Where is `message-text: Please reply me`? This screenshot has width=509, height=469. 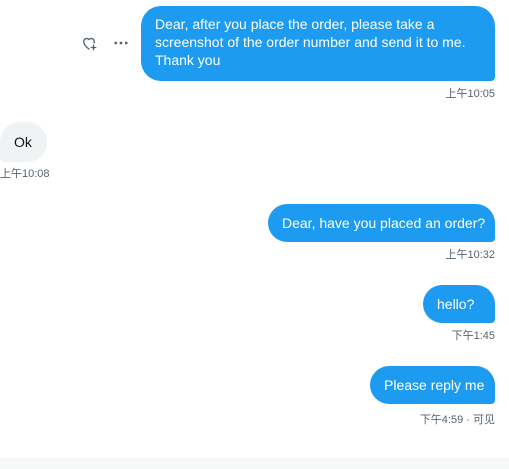 message-text: Please reply me is located at coordinates (434, 385).